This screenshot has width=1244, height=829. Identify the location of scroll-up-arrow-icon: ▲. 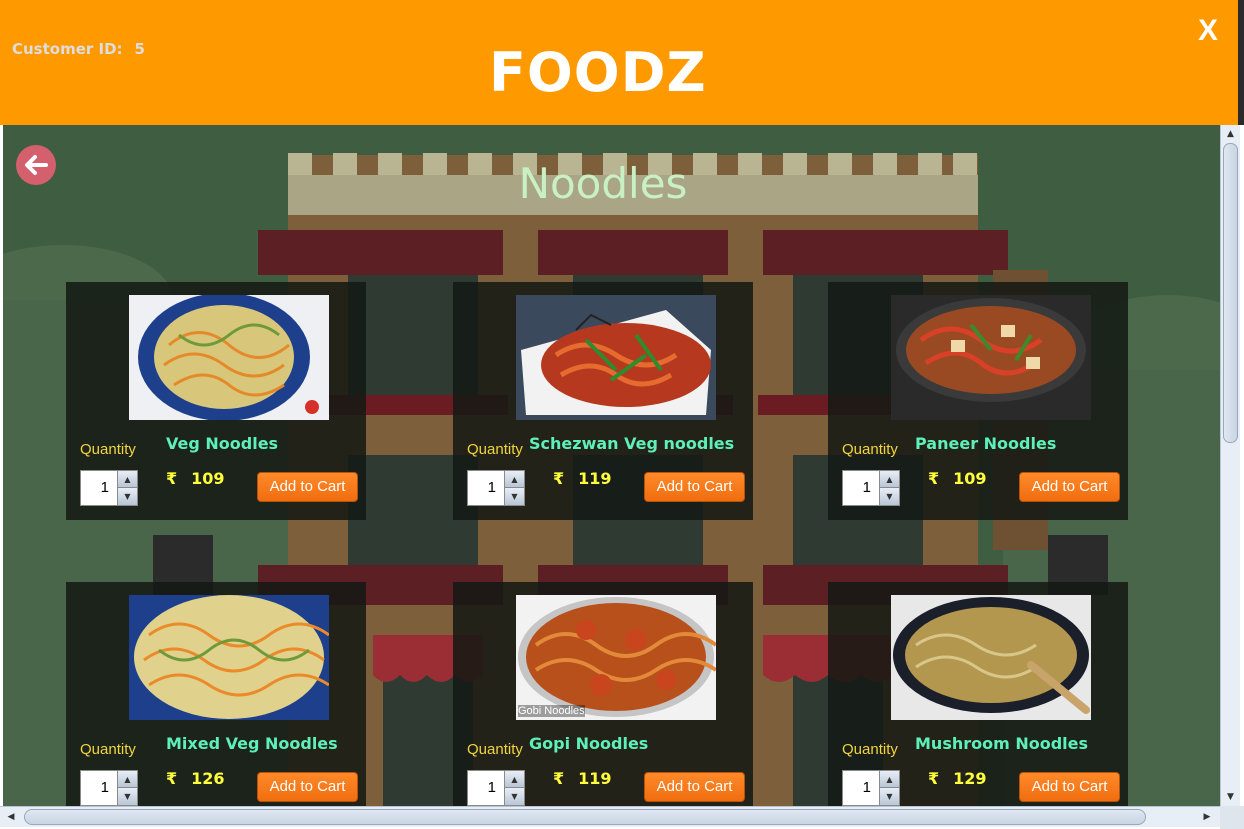
(1230, 134).